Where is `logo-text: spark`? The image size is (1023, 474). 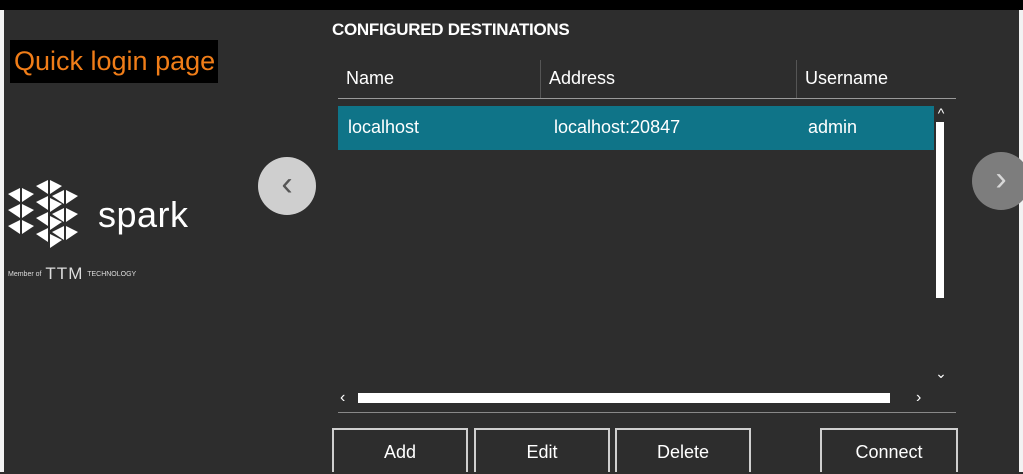
logo-text: spark is located at coordinates (143, 214).